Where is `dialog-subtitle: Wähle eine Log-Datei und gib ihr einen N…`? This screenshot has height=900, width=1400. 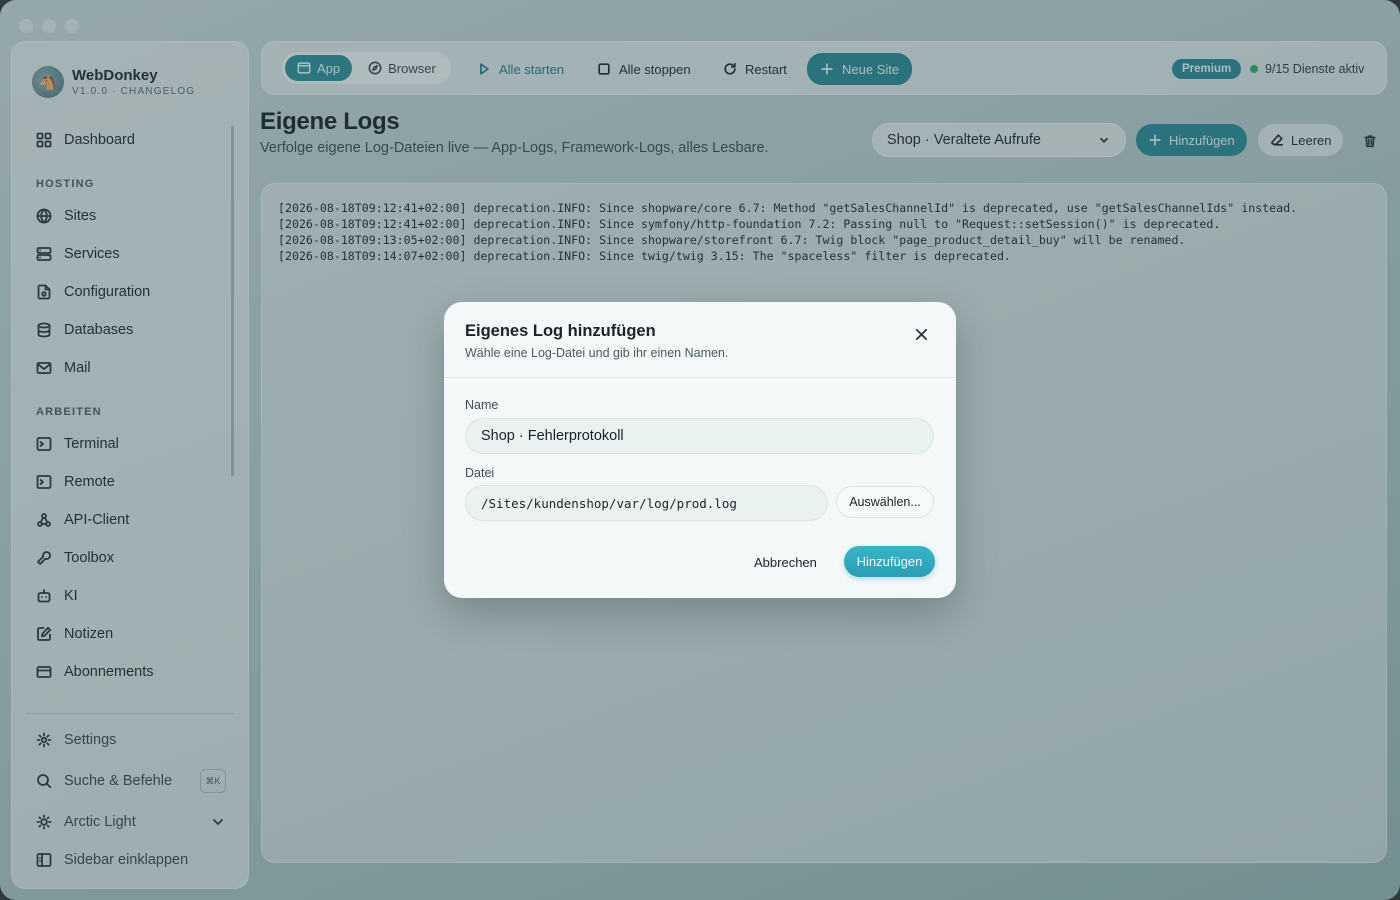
dialog-subtitle: Wähle eine Log-Datei und gib ihr einen N… is located at coordinates (597, 353).